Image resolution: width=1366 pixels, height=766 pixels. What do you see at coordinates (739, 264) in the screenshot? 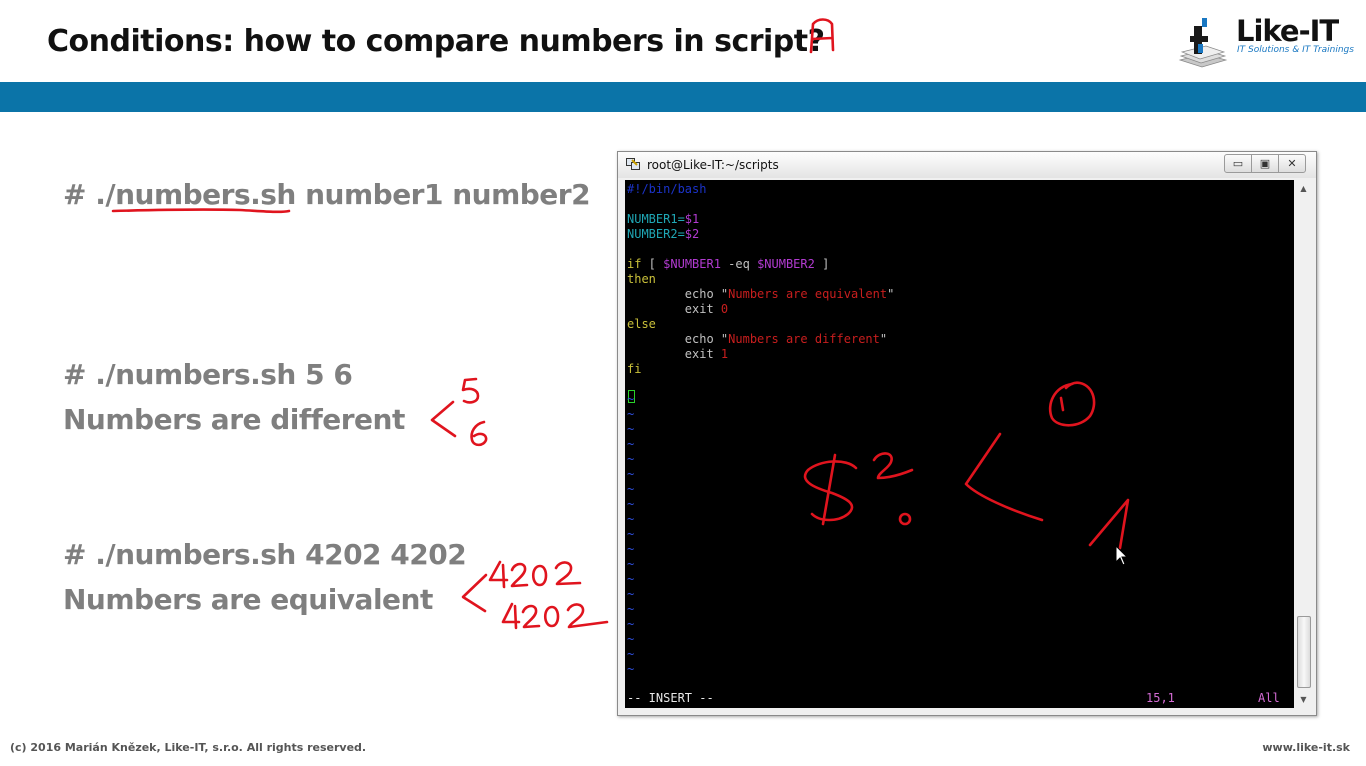
I see `operator-eq: -eq` at bounding box center [739, 264].